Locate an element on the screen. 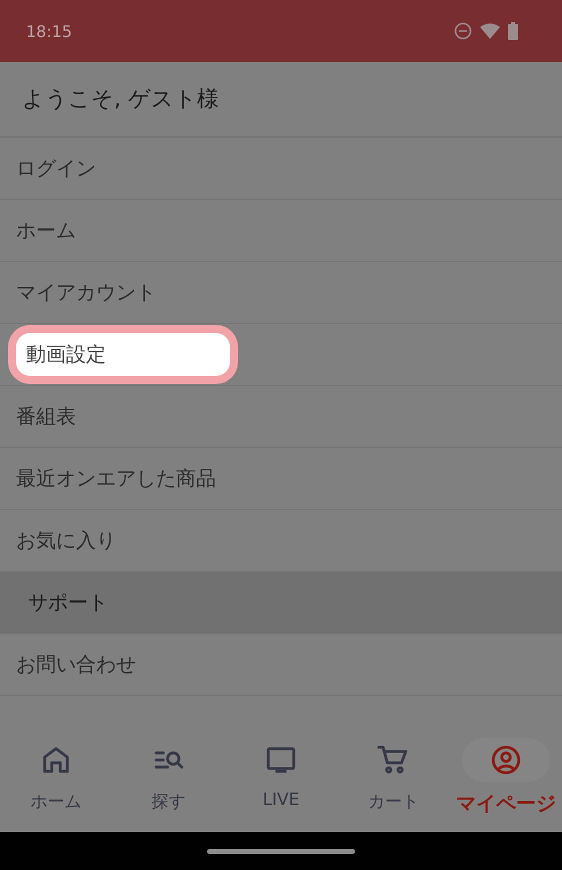 The height and width of the screenshot is (870, 562). menu-item: 番組表 is located at coordinates (46, 416).